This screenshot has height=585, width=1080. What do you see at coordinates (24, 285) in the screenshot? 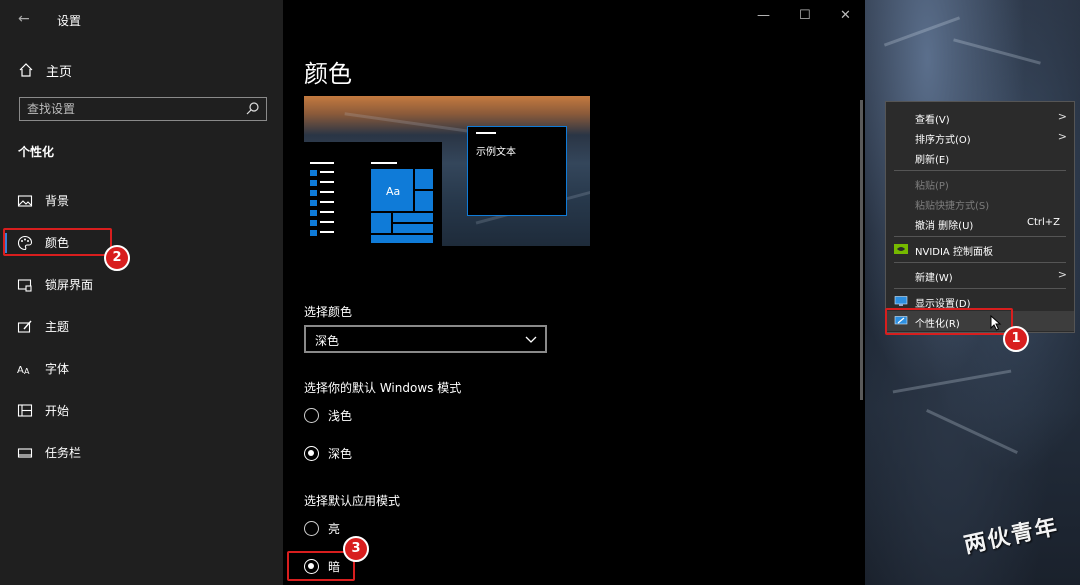
I see `lock-screen-icon` at bounding box center [24, 285].